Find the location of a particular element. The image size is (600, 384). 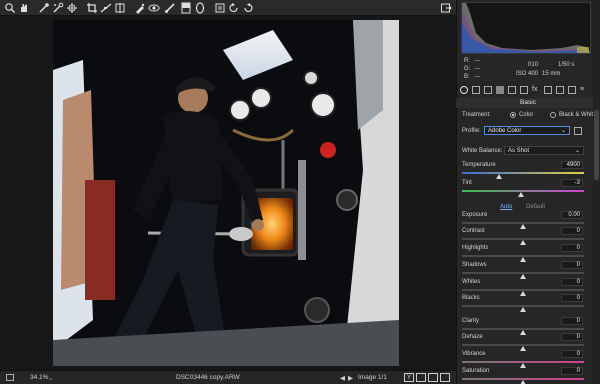

highlights-label: Highlights is located at coordinates (475, 248).